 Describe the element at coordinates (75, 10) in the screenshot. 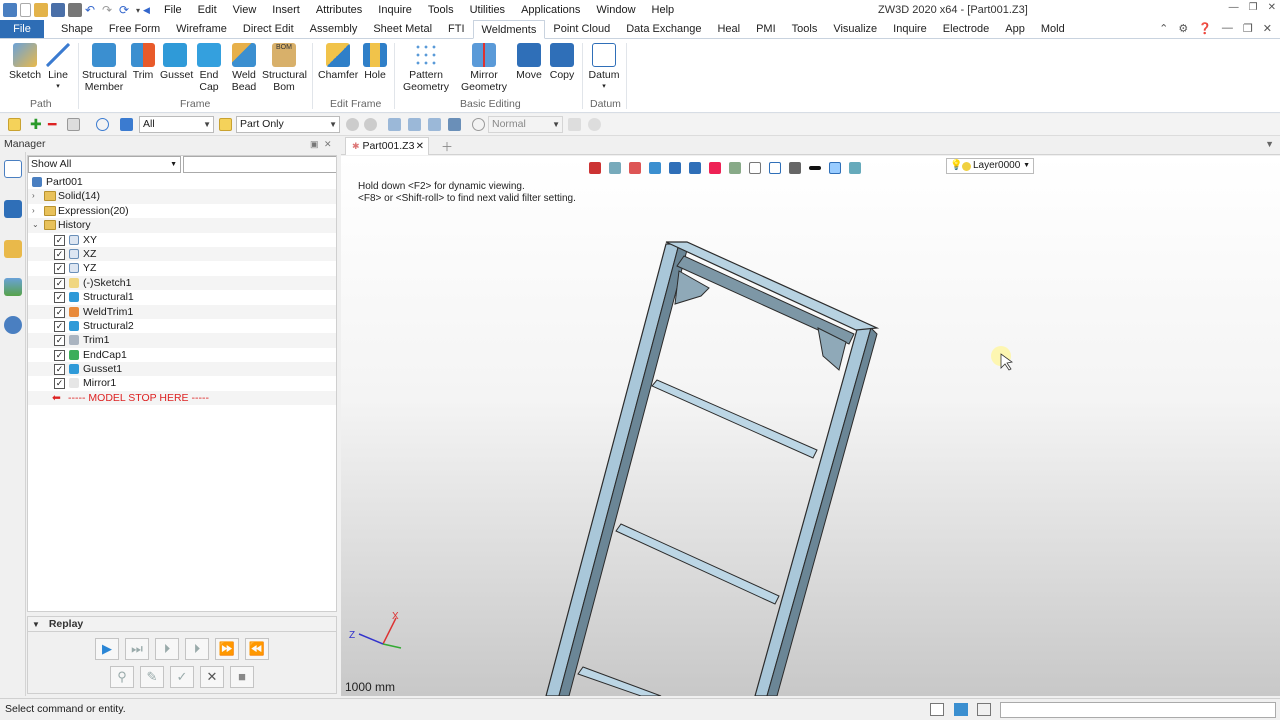

I see `print-icon` at that location.